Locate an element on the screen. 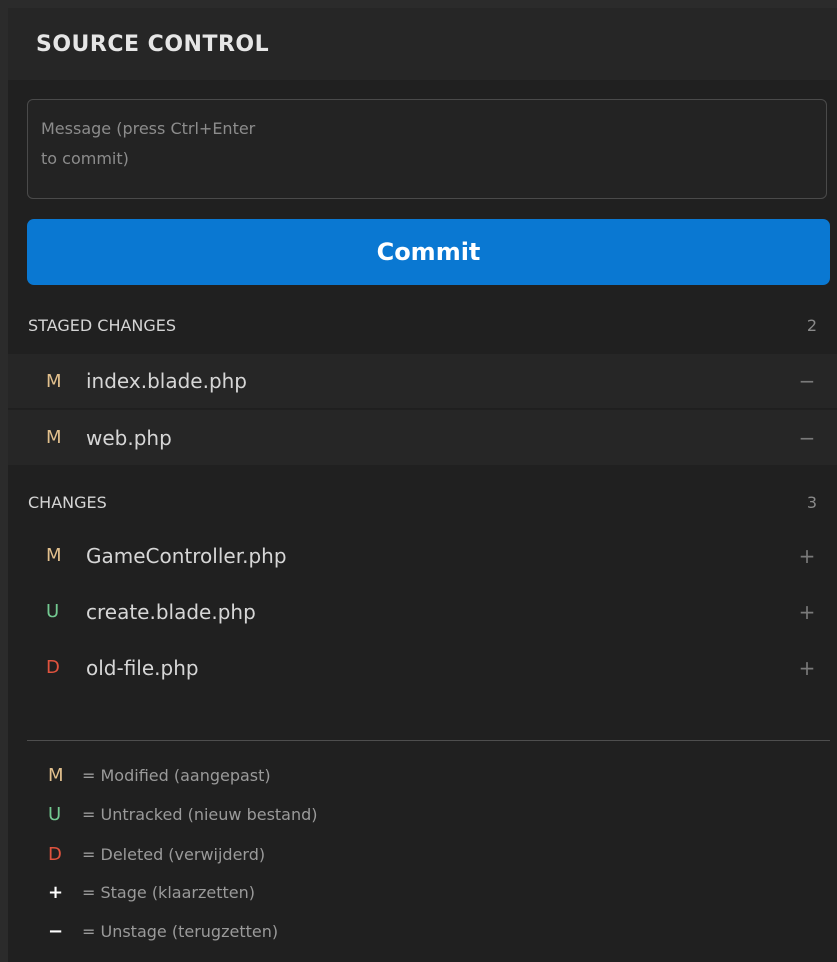  legend-text: = Stage (klaarzetten) is located at coordinates (168, 892).